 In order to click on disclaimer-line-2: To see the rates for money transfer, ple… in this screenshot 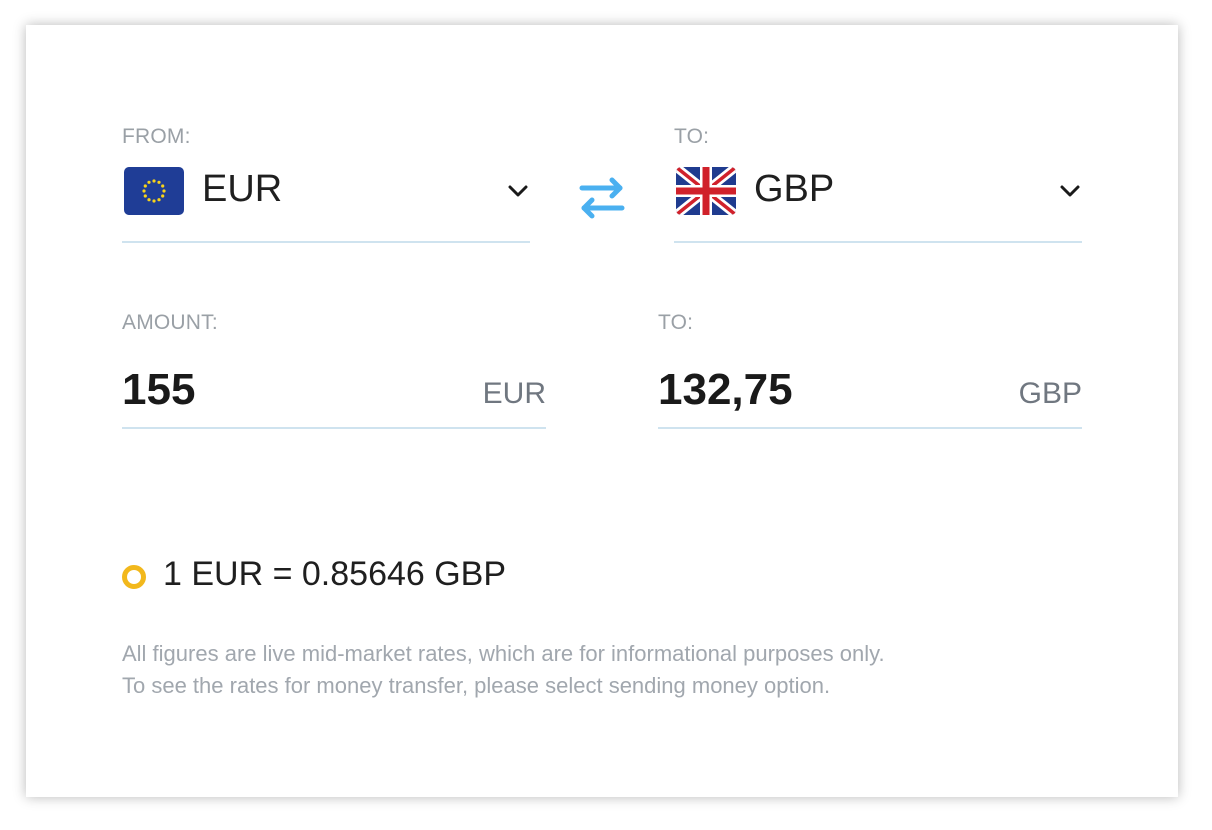, I will do `click(476, 685)`.